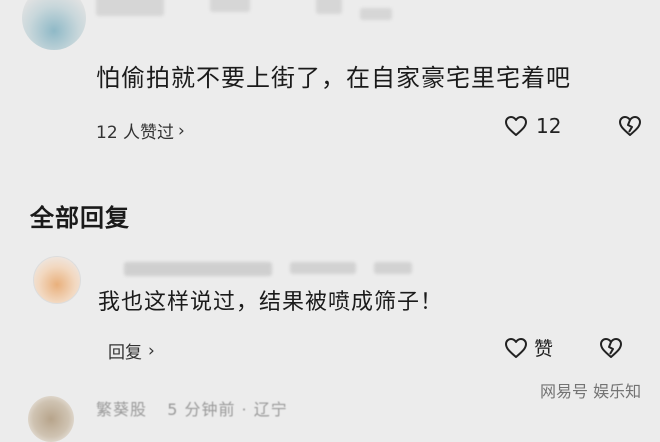 The height and width of the screenshot is (442, 660). I want to click on bottom-meta: 繁葵股 5 分钟前 · 辽宁, so click(192, 408).